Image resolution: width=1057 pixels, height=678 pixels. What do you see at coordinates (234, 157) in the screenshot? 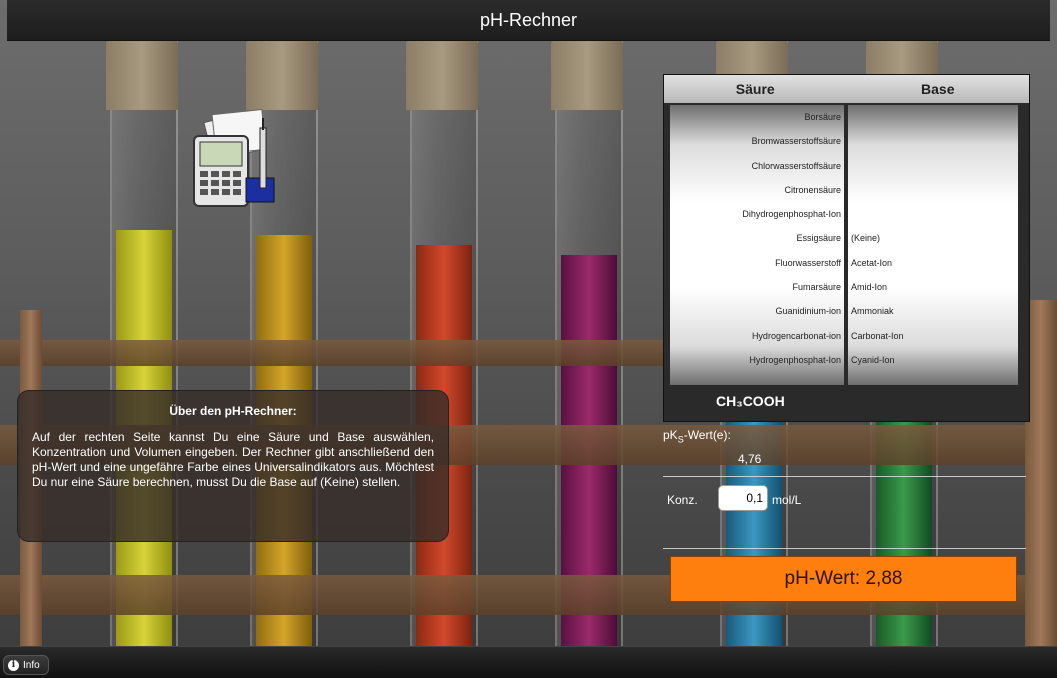
I see `ph-calculator-icon` at bounding box center [234, 157].